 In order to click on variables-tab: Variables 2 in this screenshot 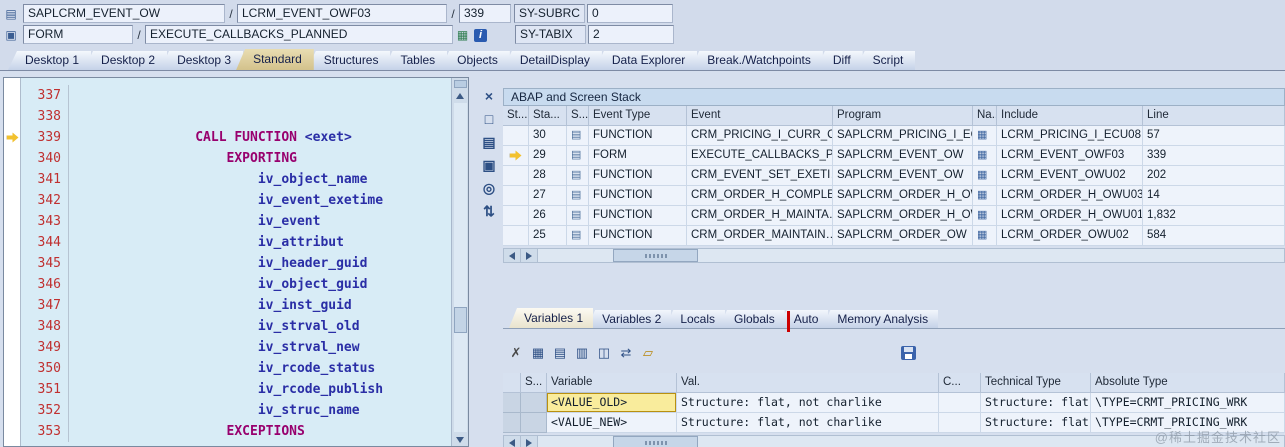, I will do `click(629, 319)`.